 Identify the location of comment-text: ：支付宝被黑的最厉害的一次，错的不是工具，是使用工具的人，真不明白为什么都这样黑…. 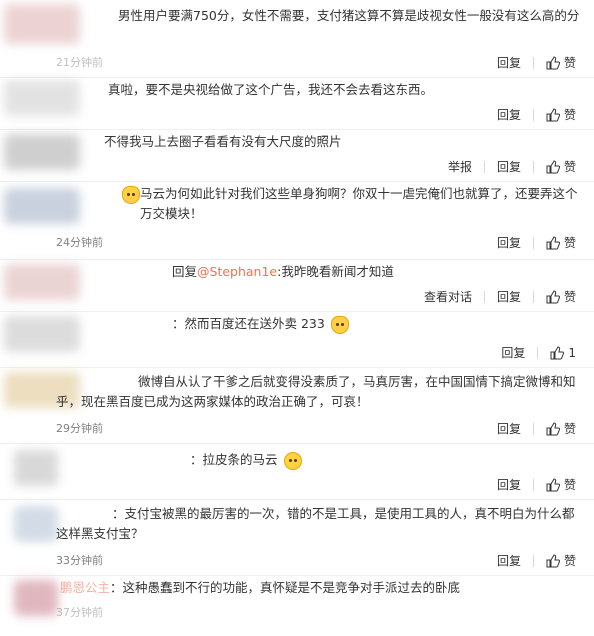
(315, 523).